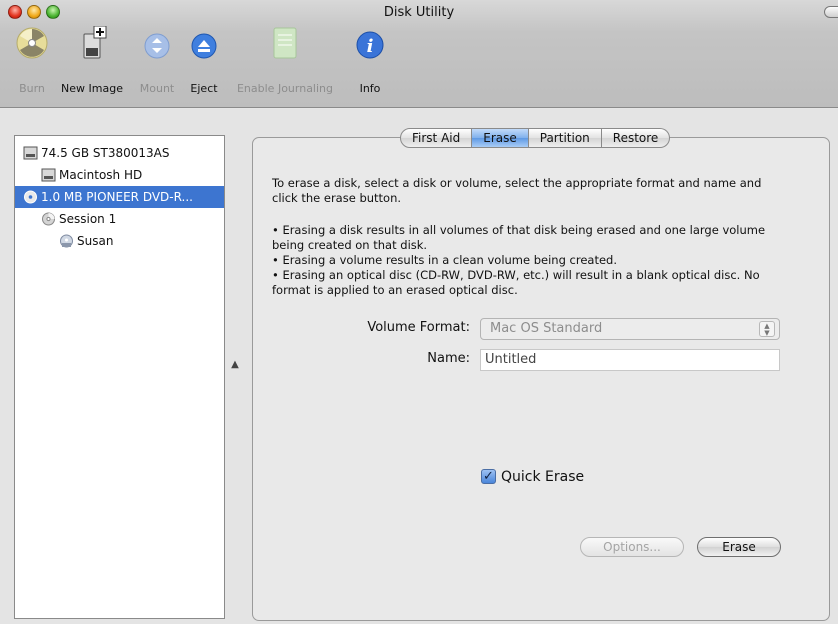 Image resolution: width=838 pixels, height=624 pixels. Describe the element at coordinates (95, 42) in the screenshot. I see `new-image-icon` at that location.